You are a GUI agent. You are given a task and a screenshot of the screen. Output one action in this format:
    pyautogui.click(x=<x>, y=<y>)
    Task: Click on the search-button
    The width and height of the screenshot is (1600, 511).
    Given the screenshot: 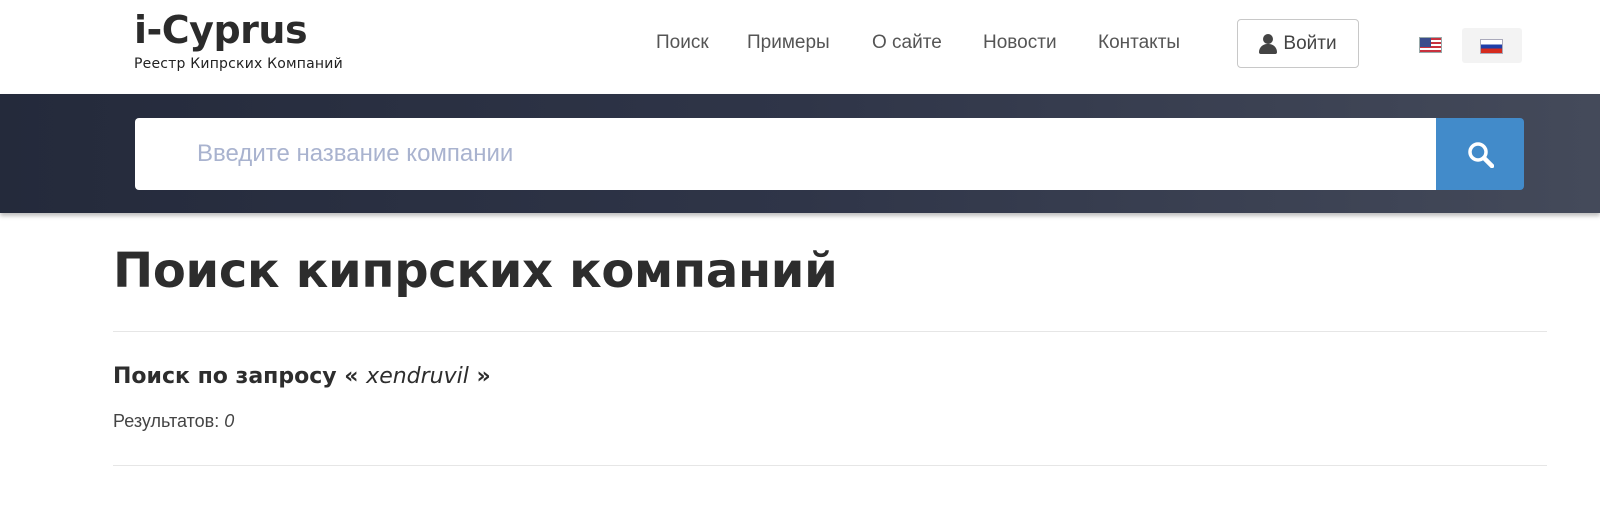 What is the action you would take?
    pyautogui.click(x=1480, y=154)
    